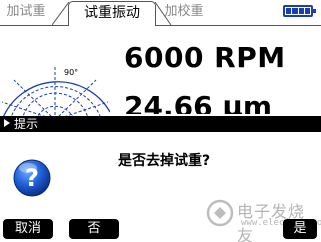 This screenshot has width=321, height=242. I want to click on battery-icon, so click(299, 11).